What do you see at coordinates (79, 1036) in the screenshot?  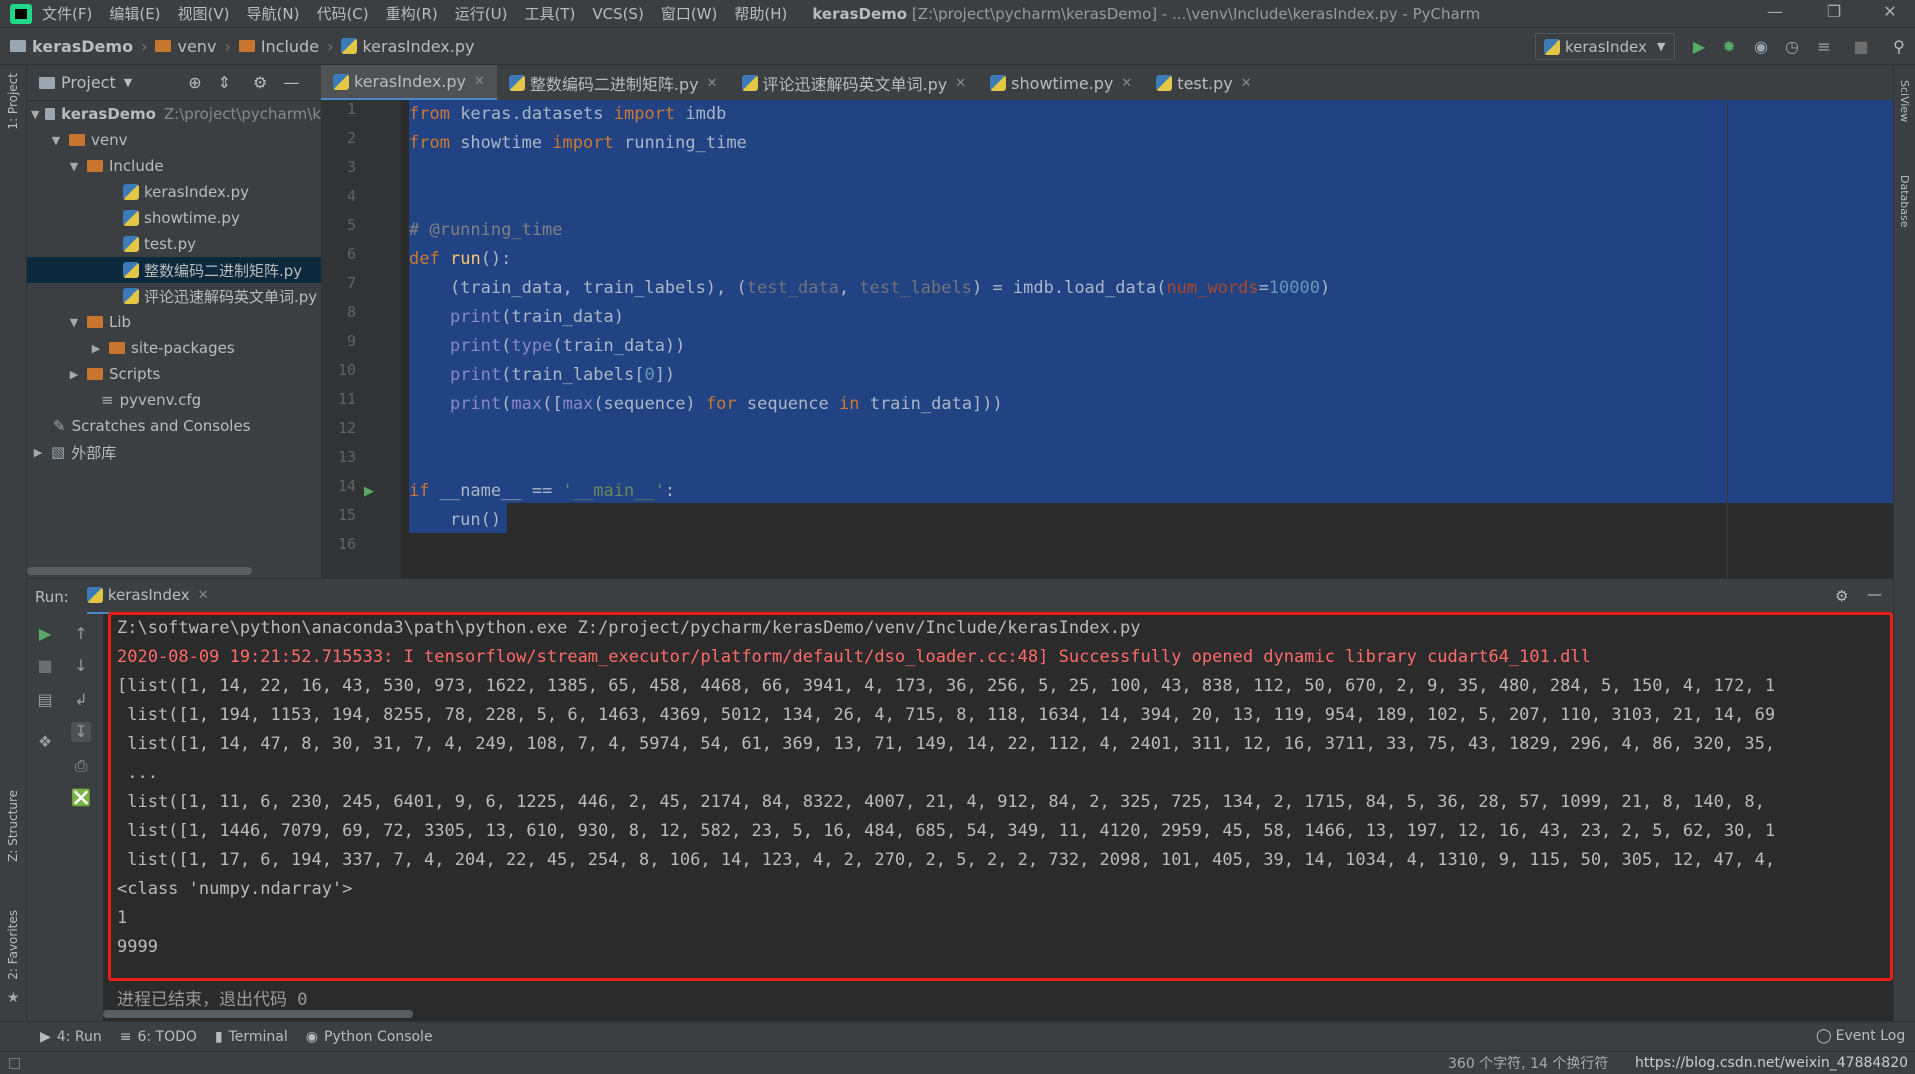 I see `run-tool-label: 4: Run` at bounding box center [79, 1036].